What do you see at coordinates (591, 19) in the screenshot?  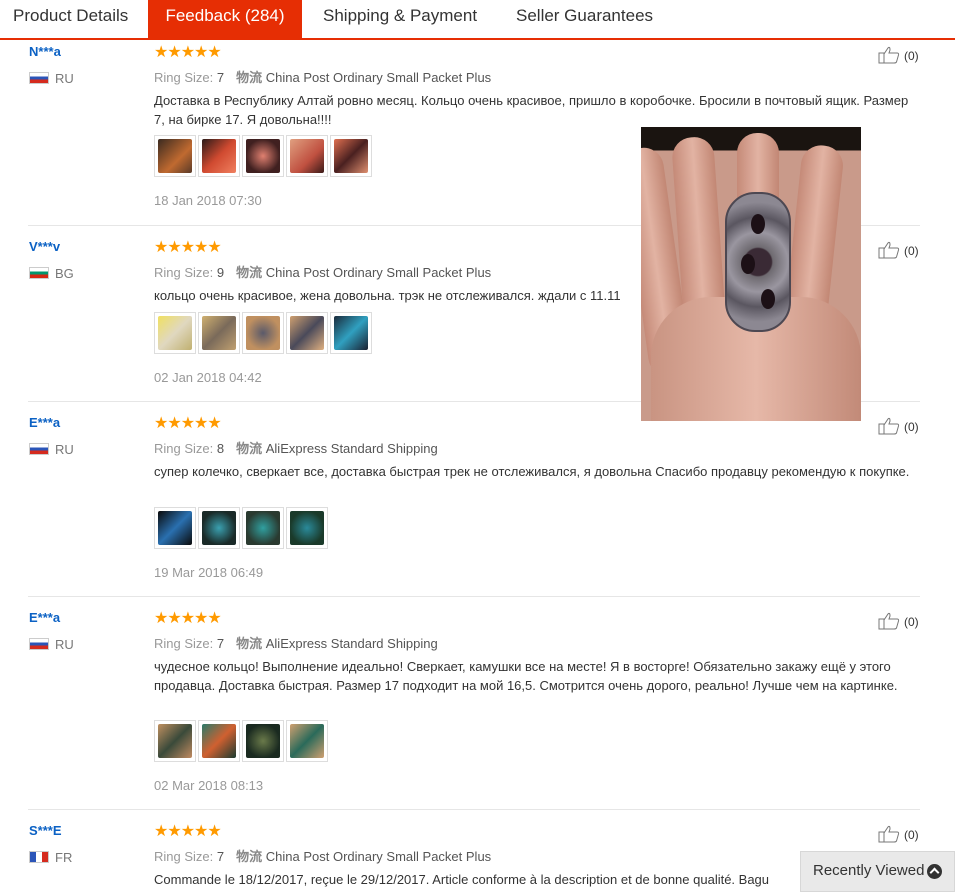 I see `tab-seller-guarantees: Seller Guarantees` at bounding box center [591, 19].